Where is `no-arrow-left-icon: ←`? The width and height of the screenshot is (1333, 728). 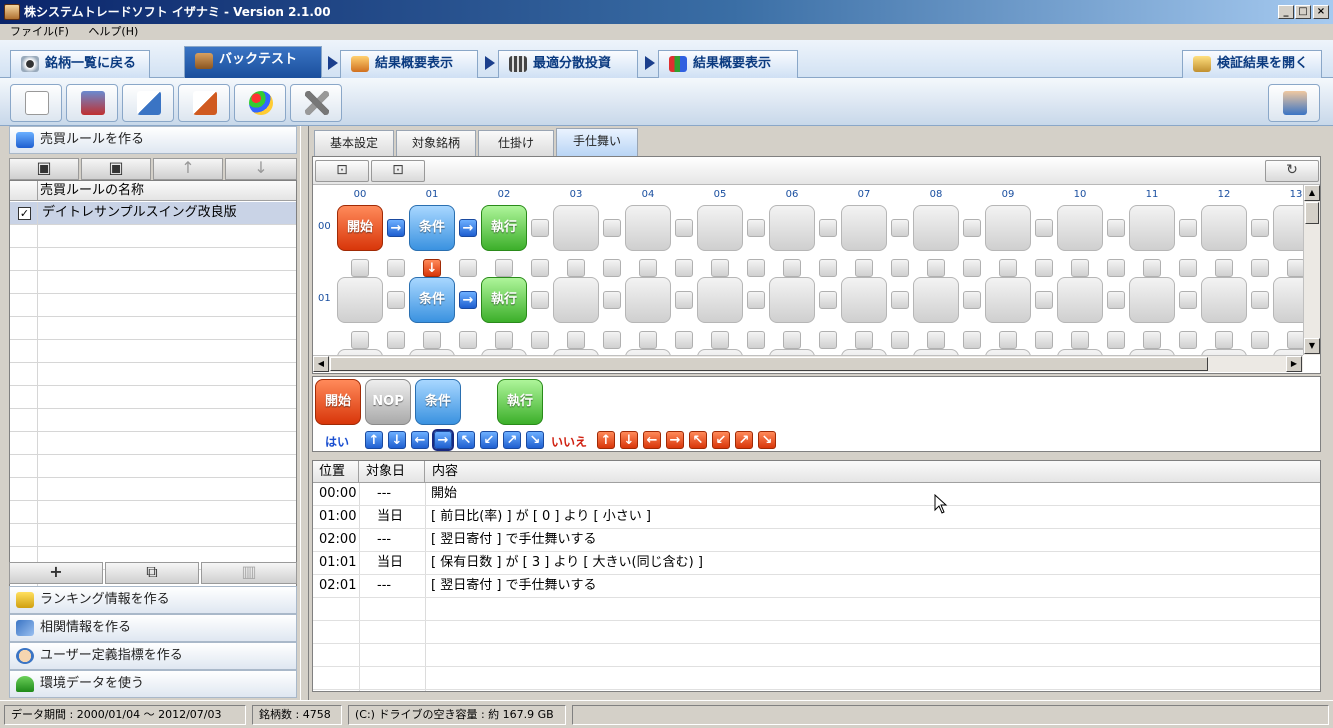 no-arrow-left-icon: ← is located at coordinates (652, 440).